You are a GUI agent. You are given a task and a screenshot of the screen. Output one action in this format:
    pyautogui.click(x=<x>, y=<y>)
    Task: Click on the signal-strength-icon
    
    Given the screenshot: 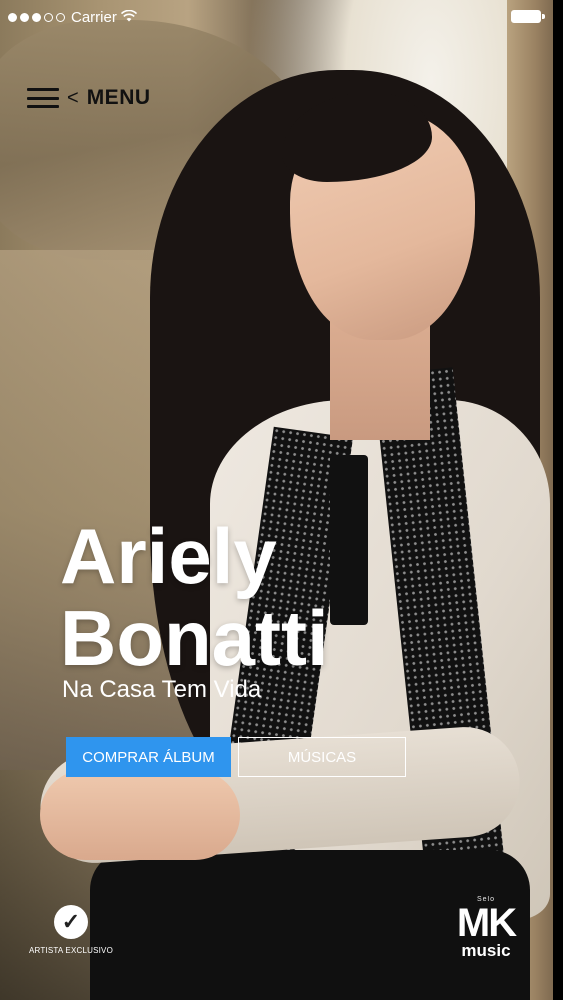 What is the action you would take?
    pyautogui.click(x=36, y=17)
    